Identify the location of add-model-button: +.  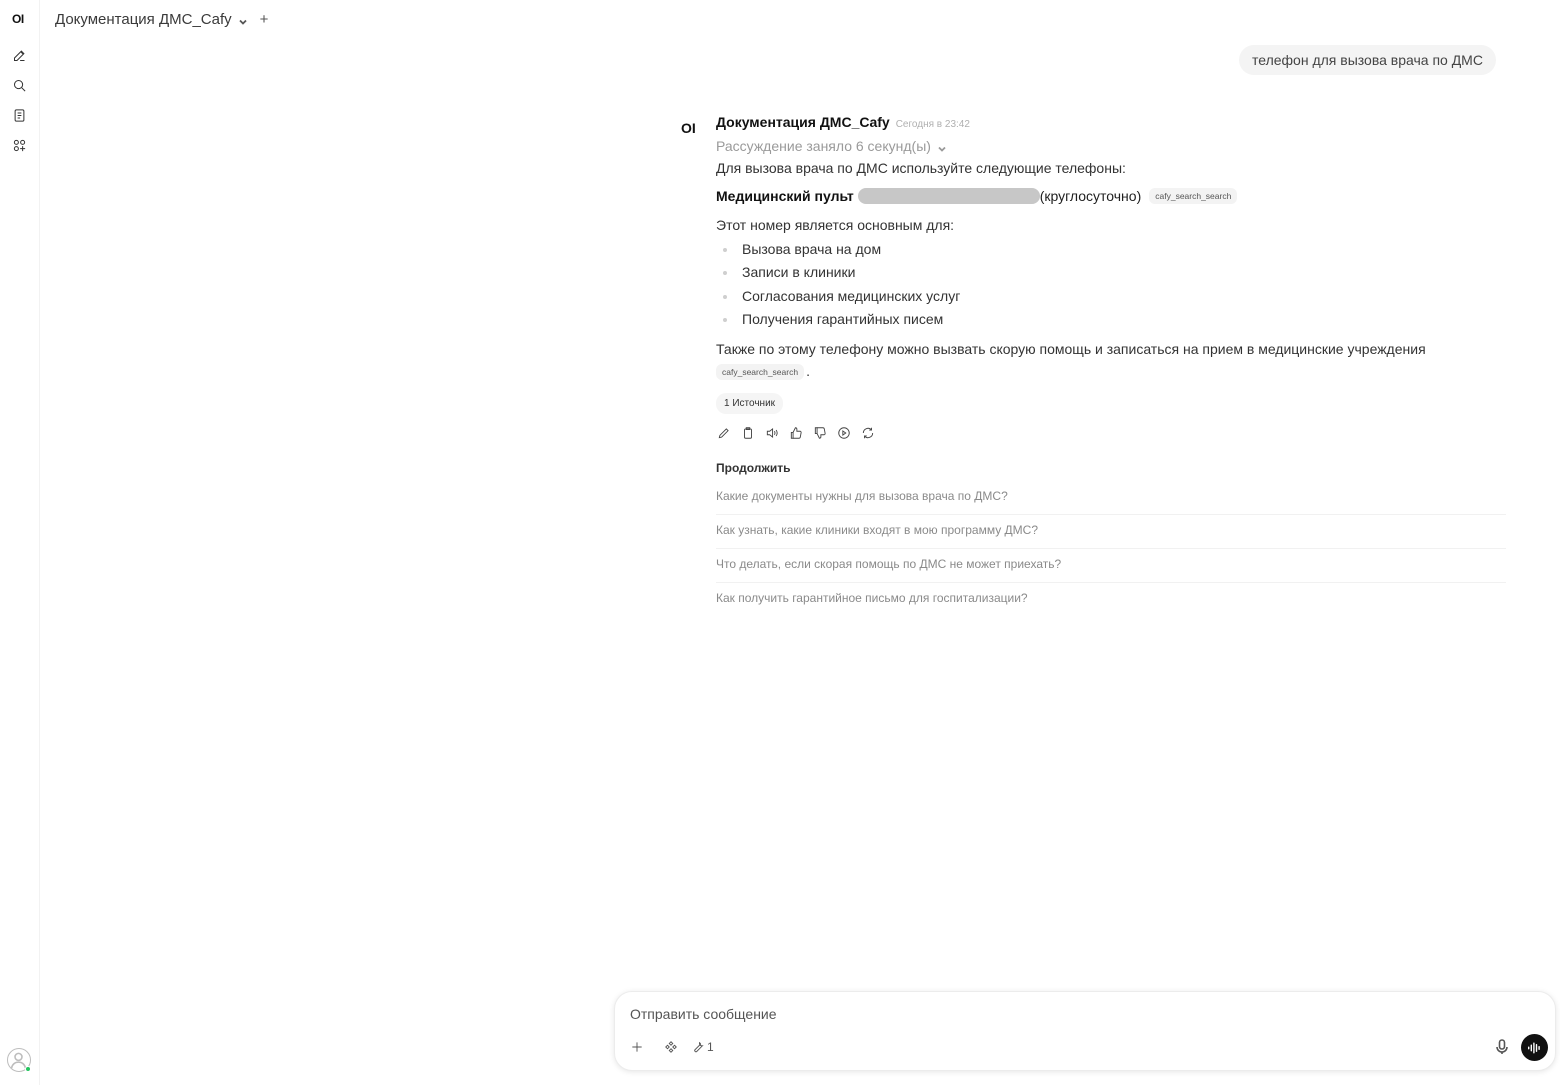
(264, 19).